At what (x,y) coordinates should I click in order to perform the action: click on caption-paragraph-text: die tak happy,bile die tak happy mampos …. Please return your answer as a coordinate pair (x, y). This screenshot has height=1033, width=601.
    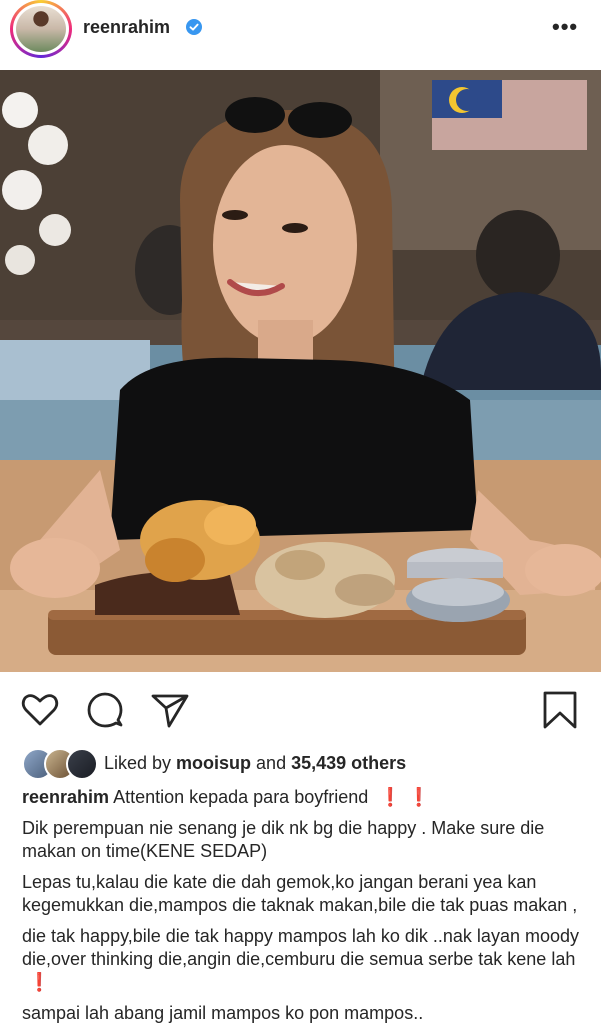
    Looking at the image, I should click on (300, 947).